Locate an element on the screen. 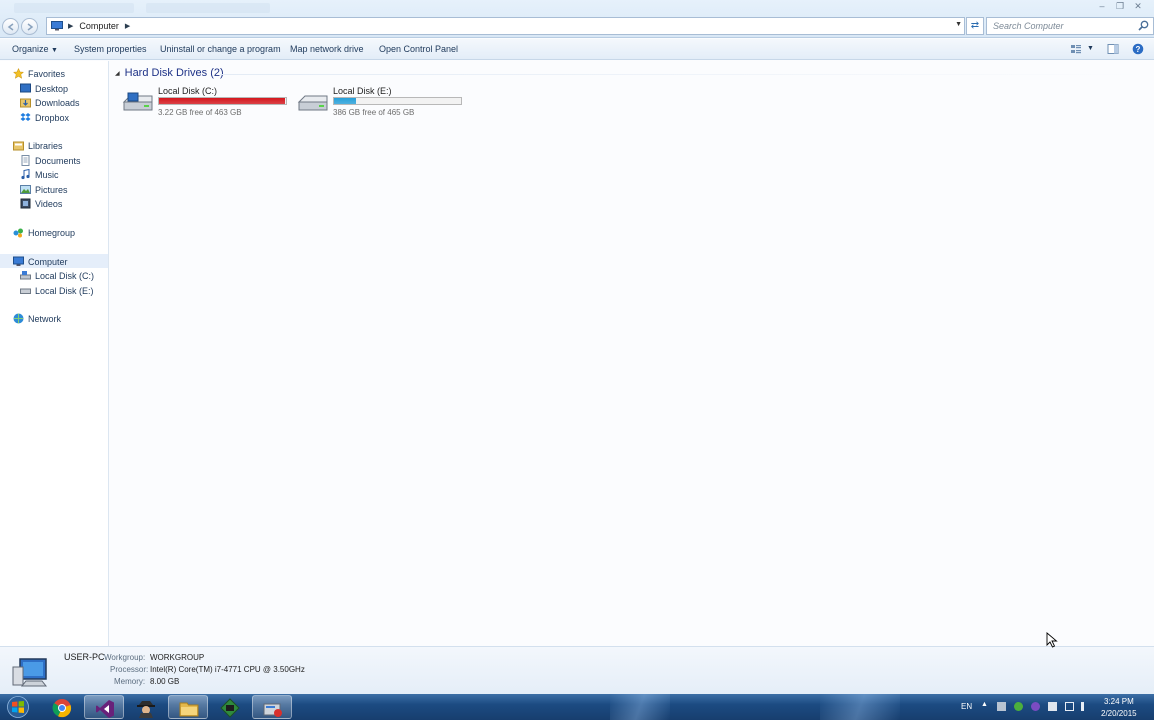  dropbox-icon is located at coordinates (25, 117).